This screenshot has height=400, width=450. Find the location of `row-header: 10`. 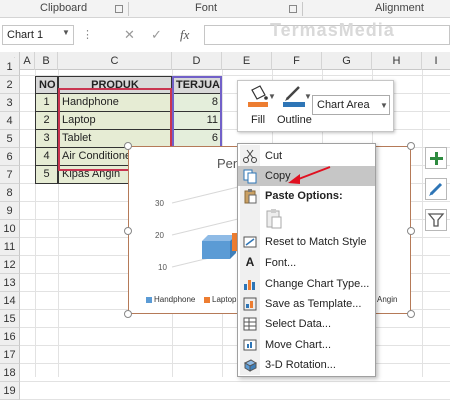

row-header: 10 is located at coordinates (10, 229).